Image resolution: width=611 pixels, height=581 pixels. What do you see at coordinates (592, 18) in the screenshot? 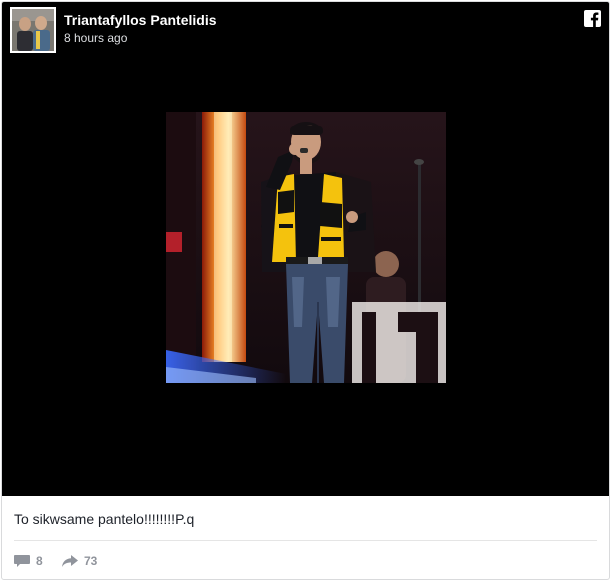
I see `facebook-icon` at bounding box center [592, 18].